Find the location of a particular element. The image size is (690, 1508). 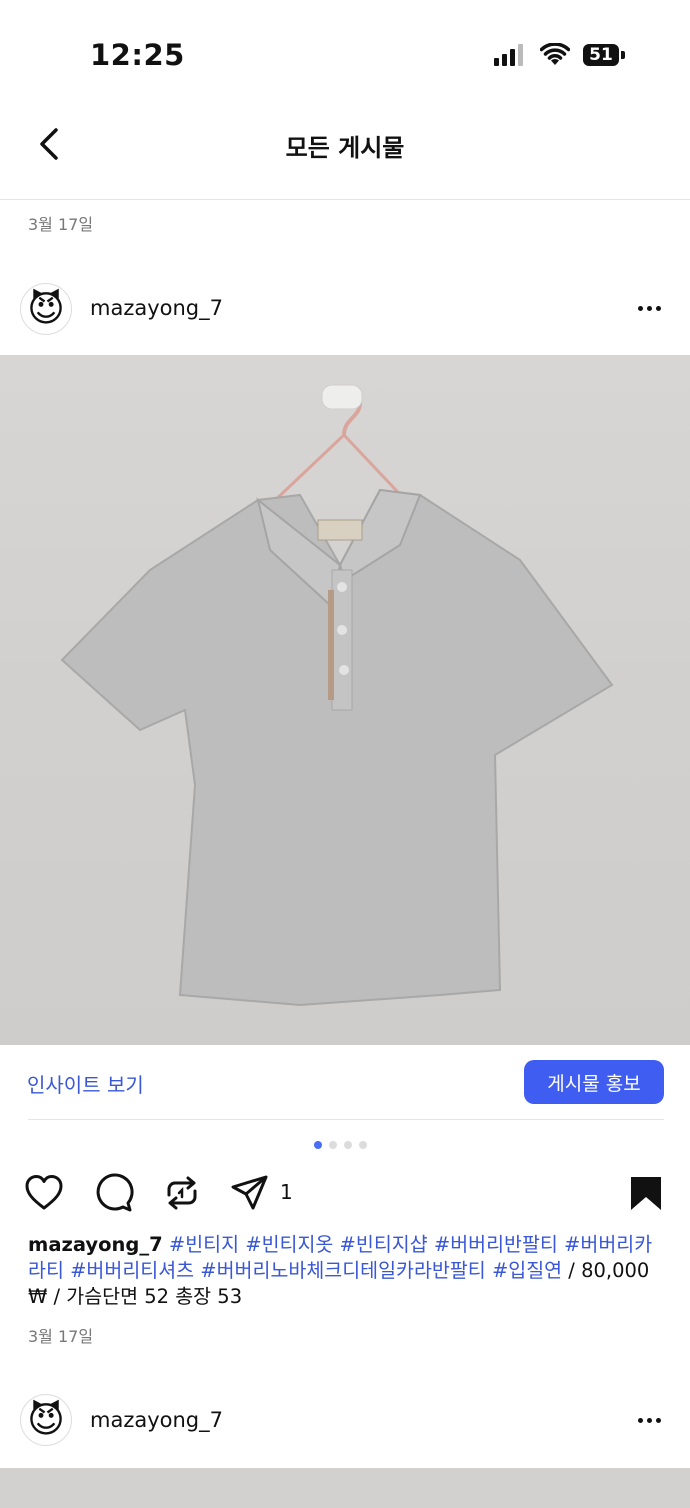

battery-icon: 51 is located at coordinates (601, 55).